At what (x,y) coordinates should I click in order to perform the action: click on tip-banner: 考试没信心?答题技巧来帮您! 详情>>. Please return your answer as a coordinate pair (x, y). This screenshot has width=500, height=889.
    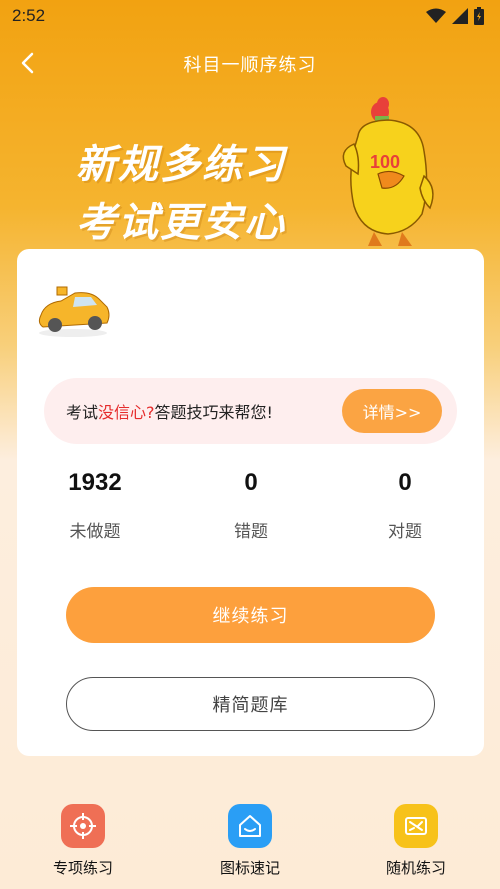
    Looking at the image, I should click on (250, 411).